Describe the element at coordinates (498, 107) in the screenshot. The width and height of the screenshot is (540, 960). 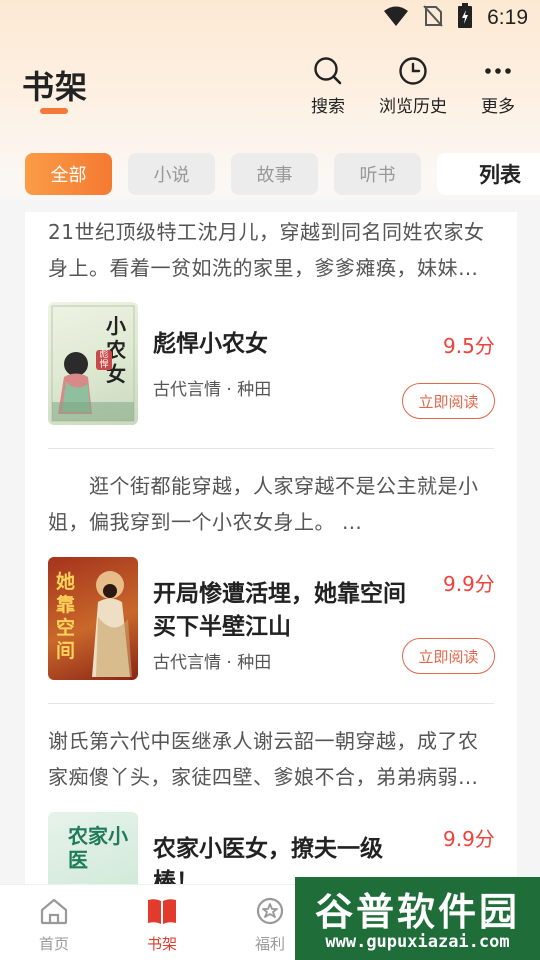
I see `more-label: 更多` at that location.